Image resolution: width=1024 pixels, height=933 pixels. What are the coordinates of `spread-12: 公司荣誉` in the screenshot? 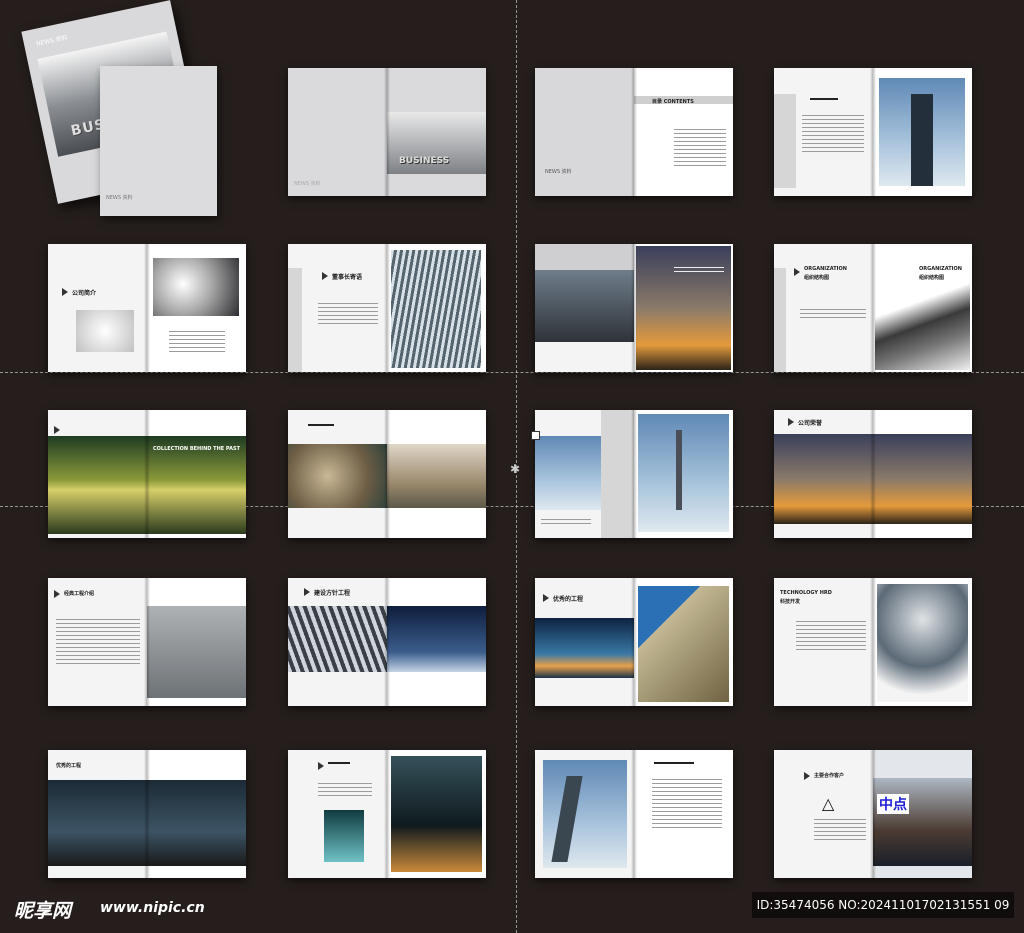 It's located at (873, 474).